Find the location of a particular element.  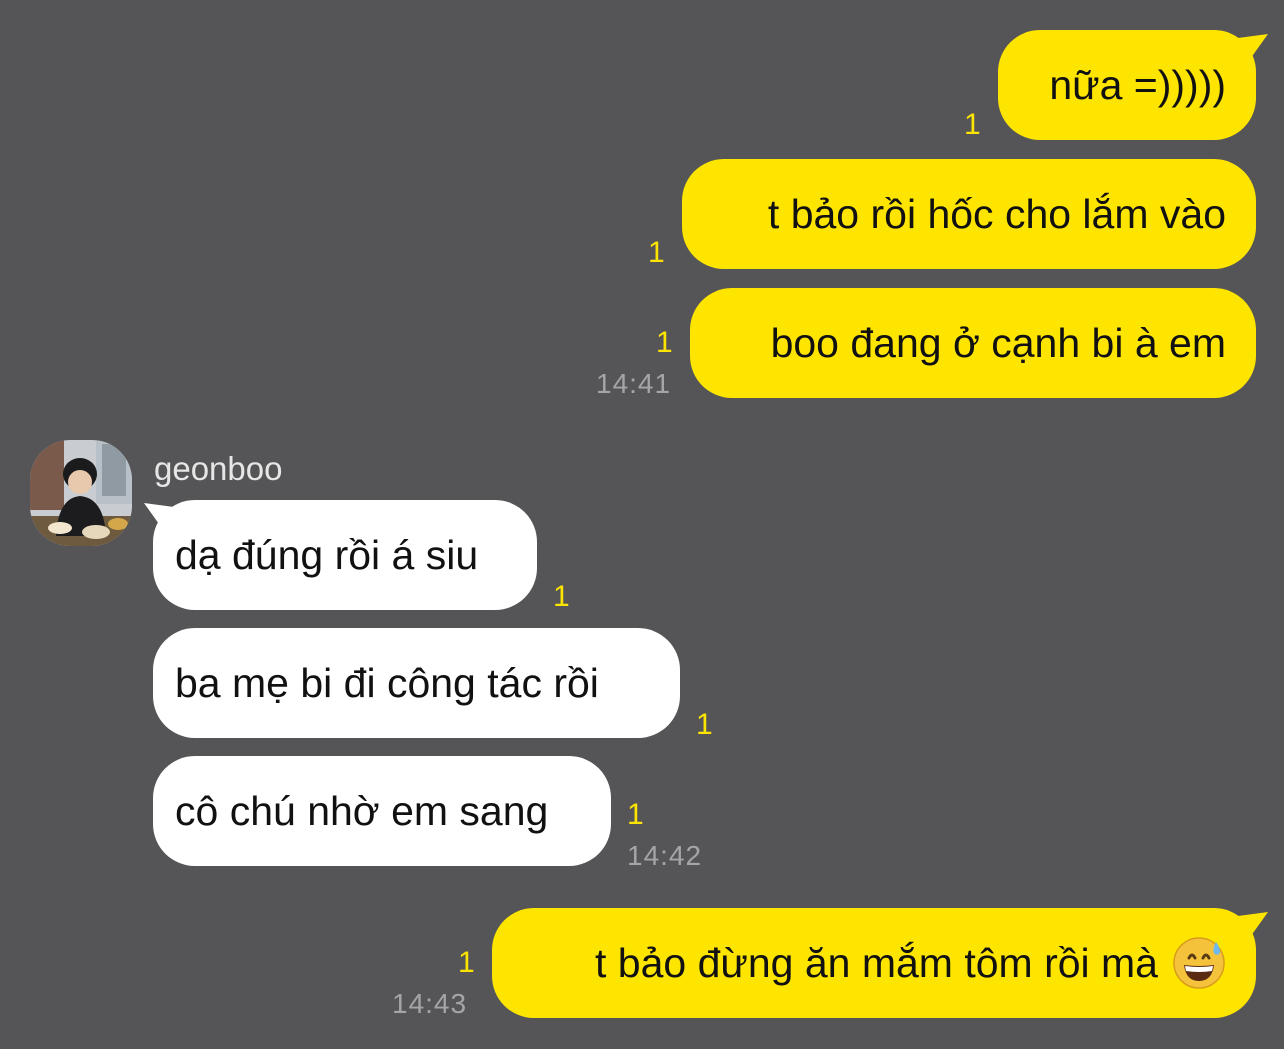

message-text: nữa =))))) is located at coordinates (1137, 84).